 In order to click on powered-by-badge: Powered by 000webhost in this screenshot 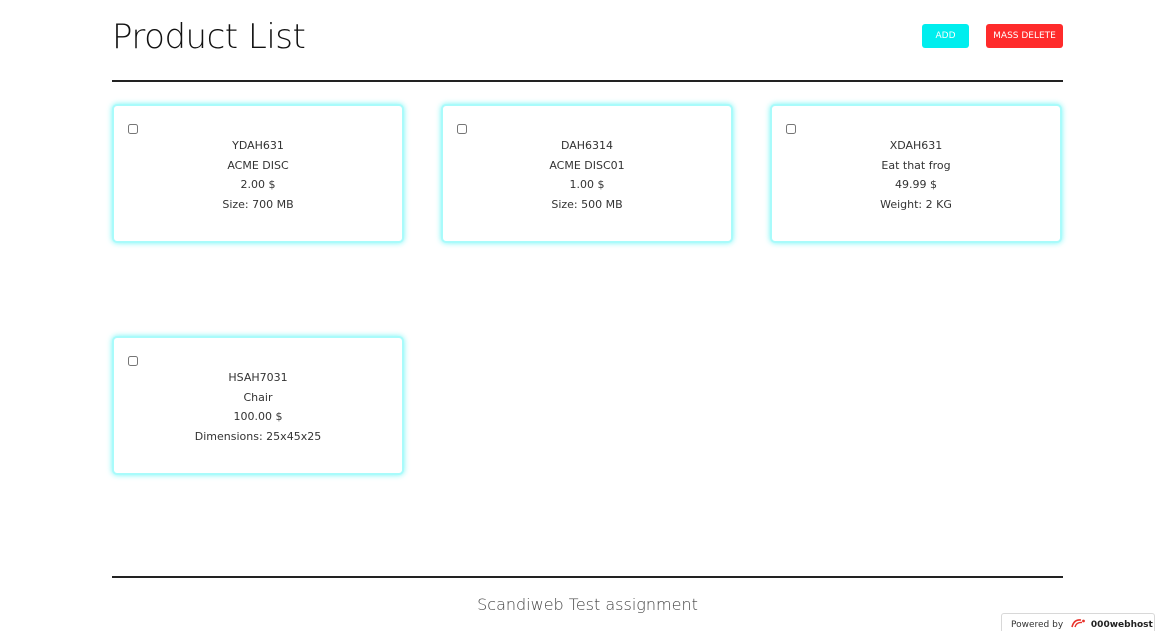, I will do `click(1078, 622)`.